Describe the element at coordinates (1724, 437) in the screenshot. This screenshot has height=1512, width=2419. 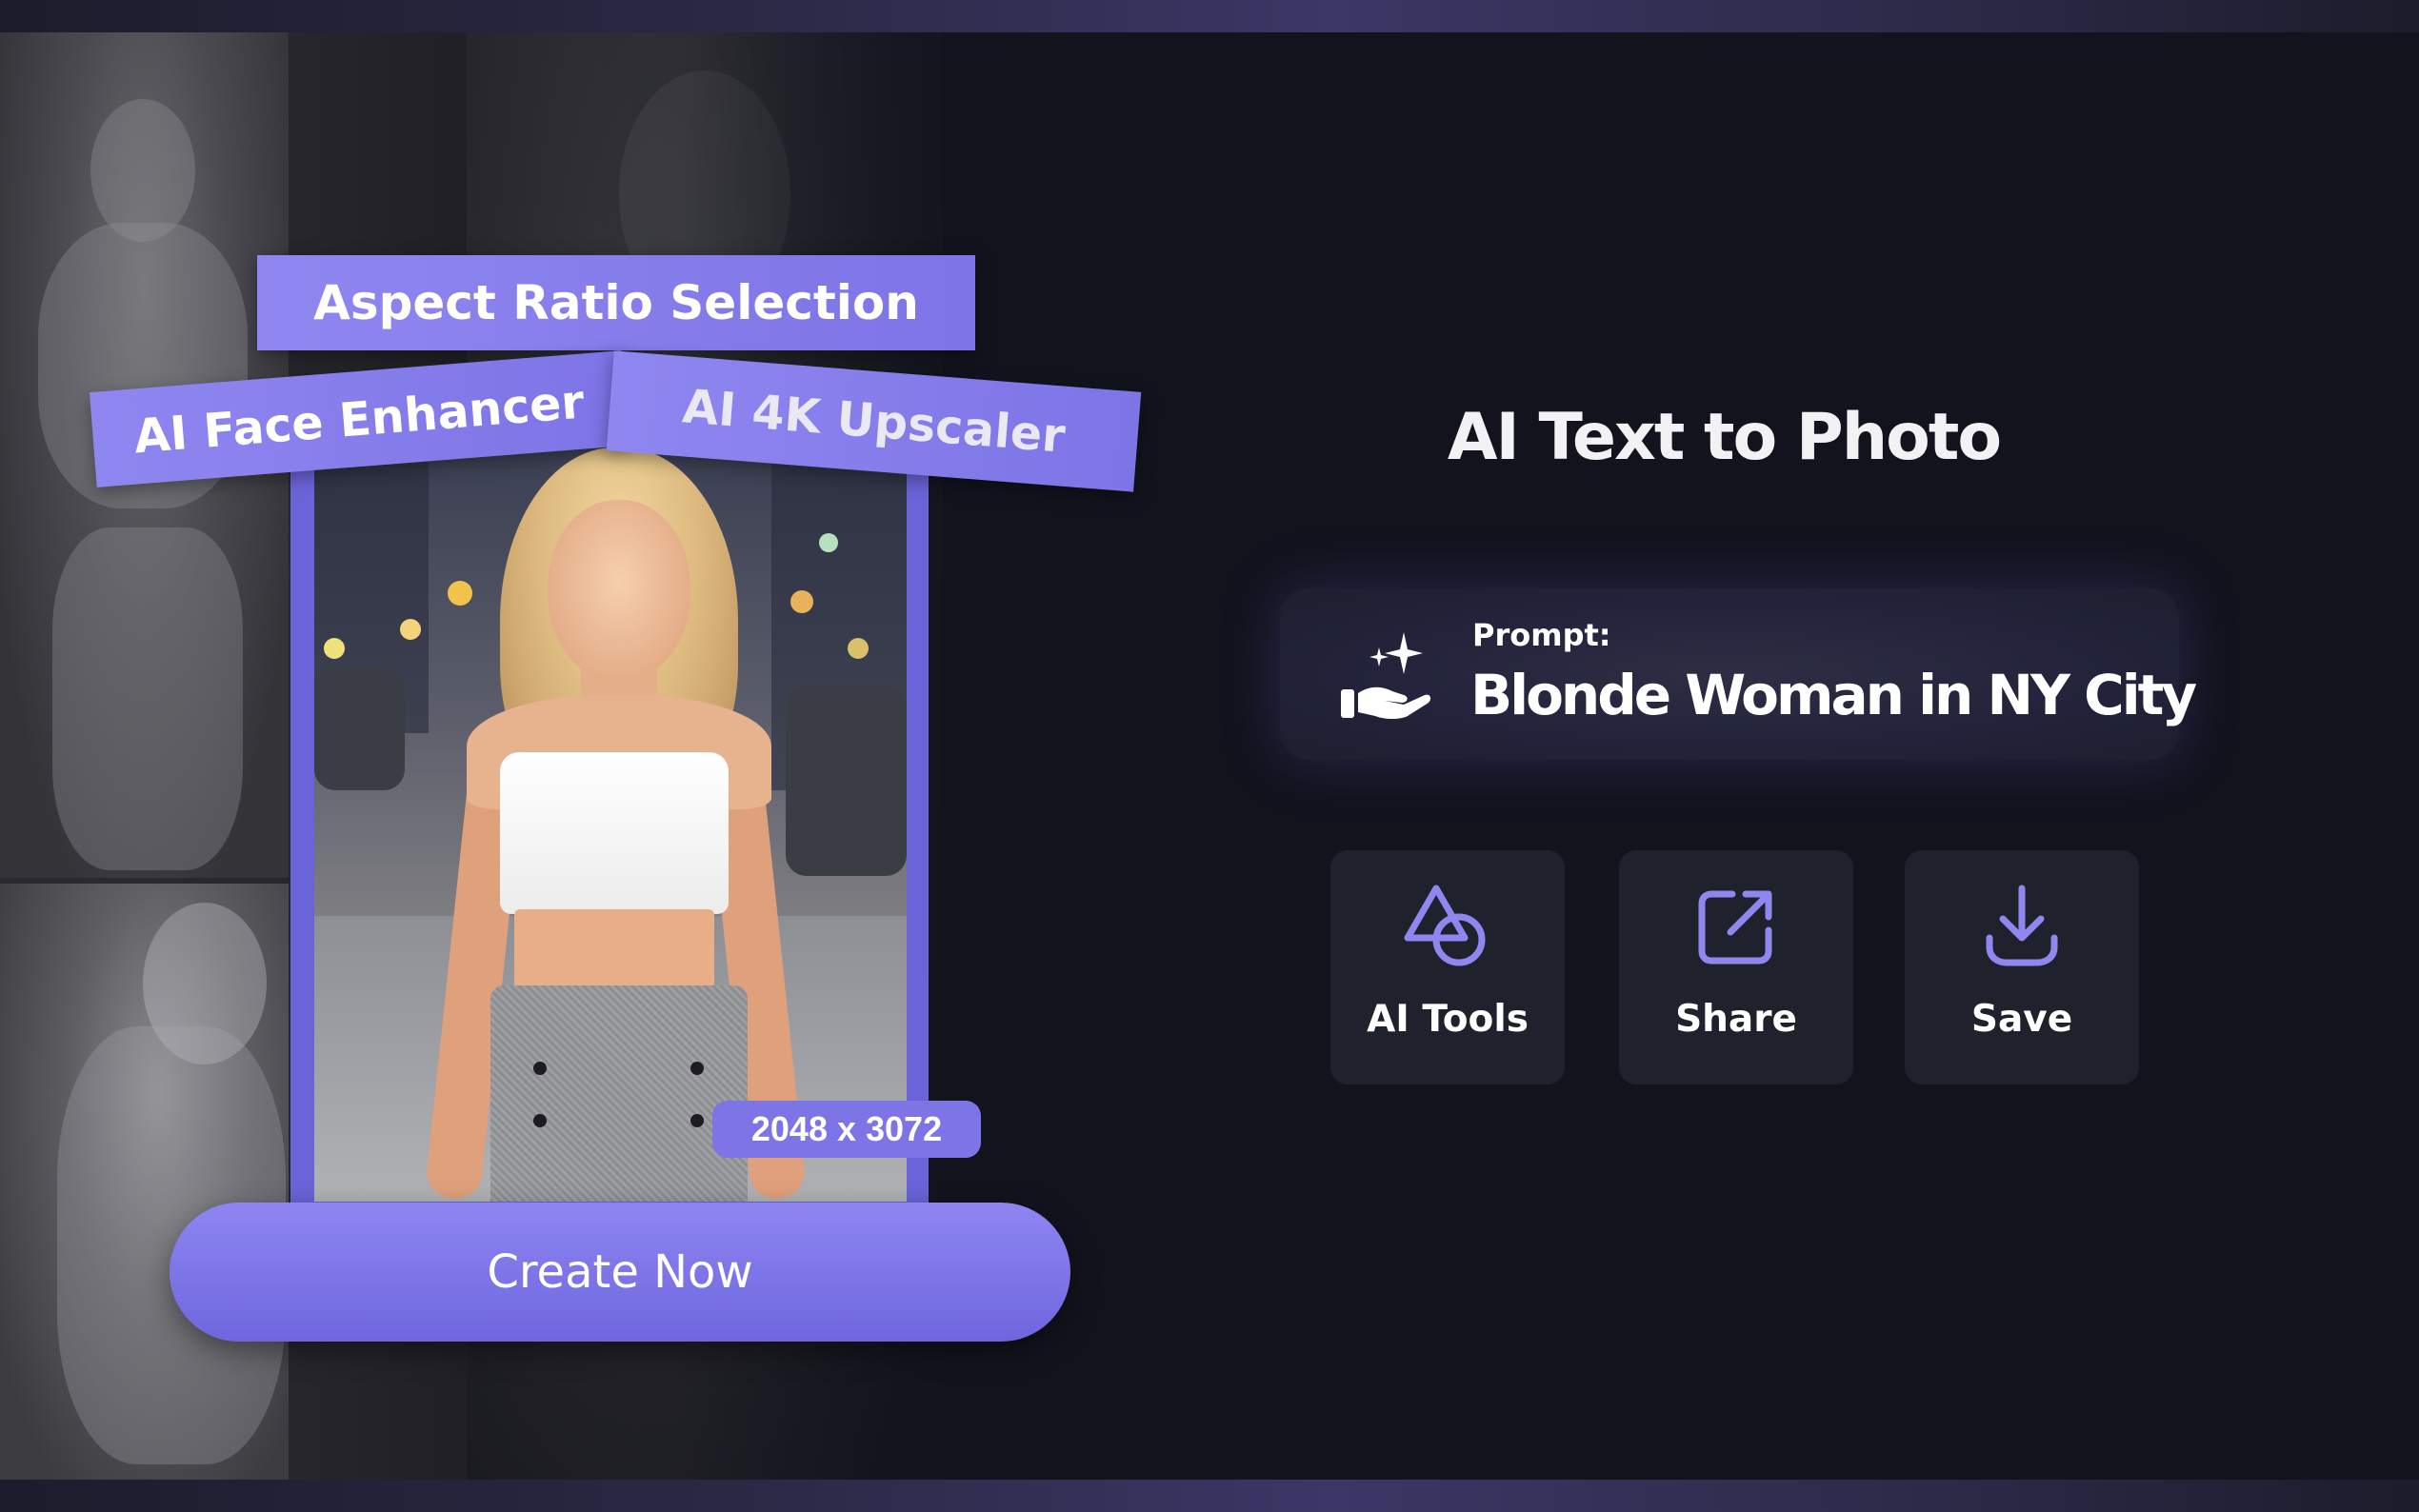
I see `feature-title: AI Text to Photo` at that location.